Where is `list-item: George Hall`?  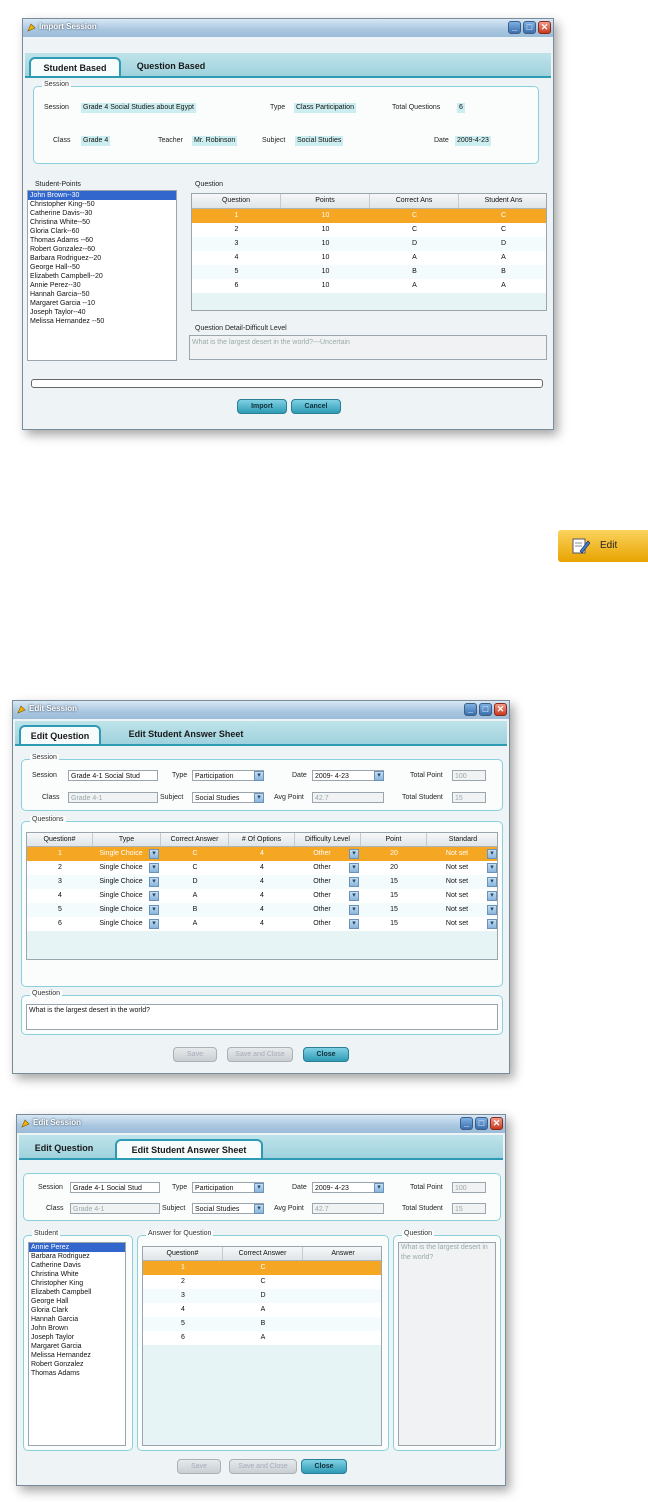
list-item: George Hall is located at coordinates (77, 1301).